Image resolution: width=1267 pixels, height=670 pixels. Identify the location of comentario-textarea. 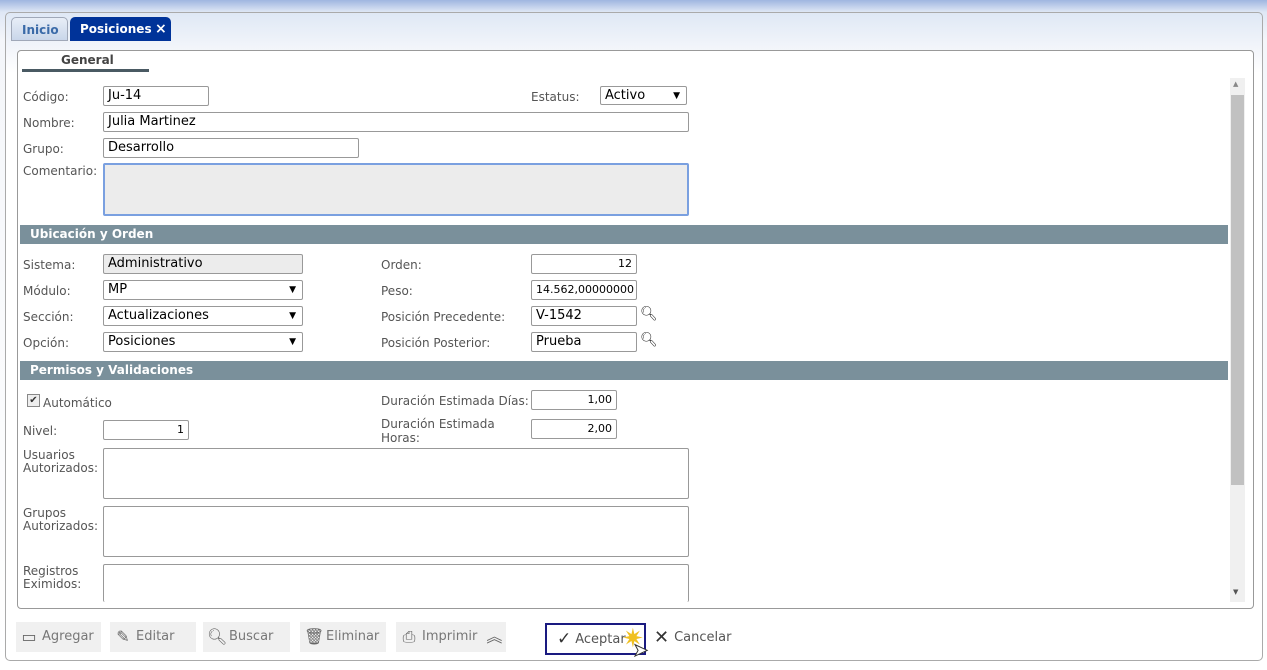
(396, 189).